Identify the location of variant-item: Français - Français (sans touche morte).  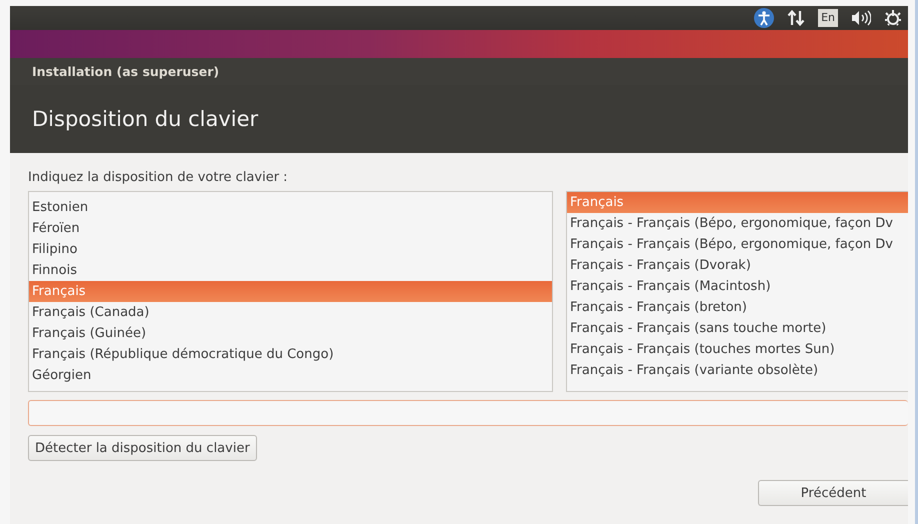
(737, 328).